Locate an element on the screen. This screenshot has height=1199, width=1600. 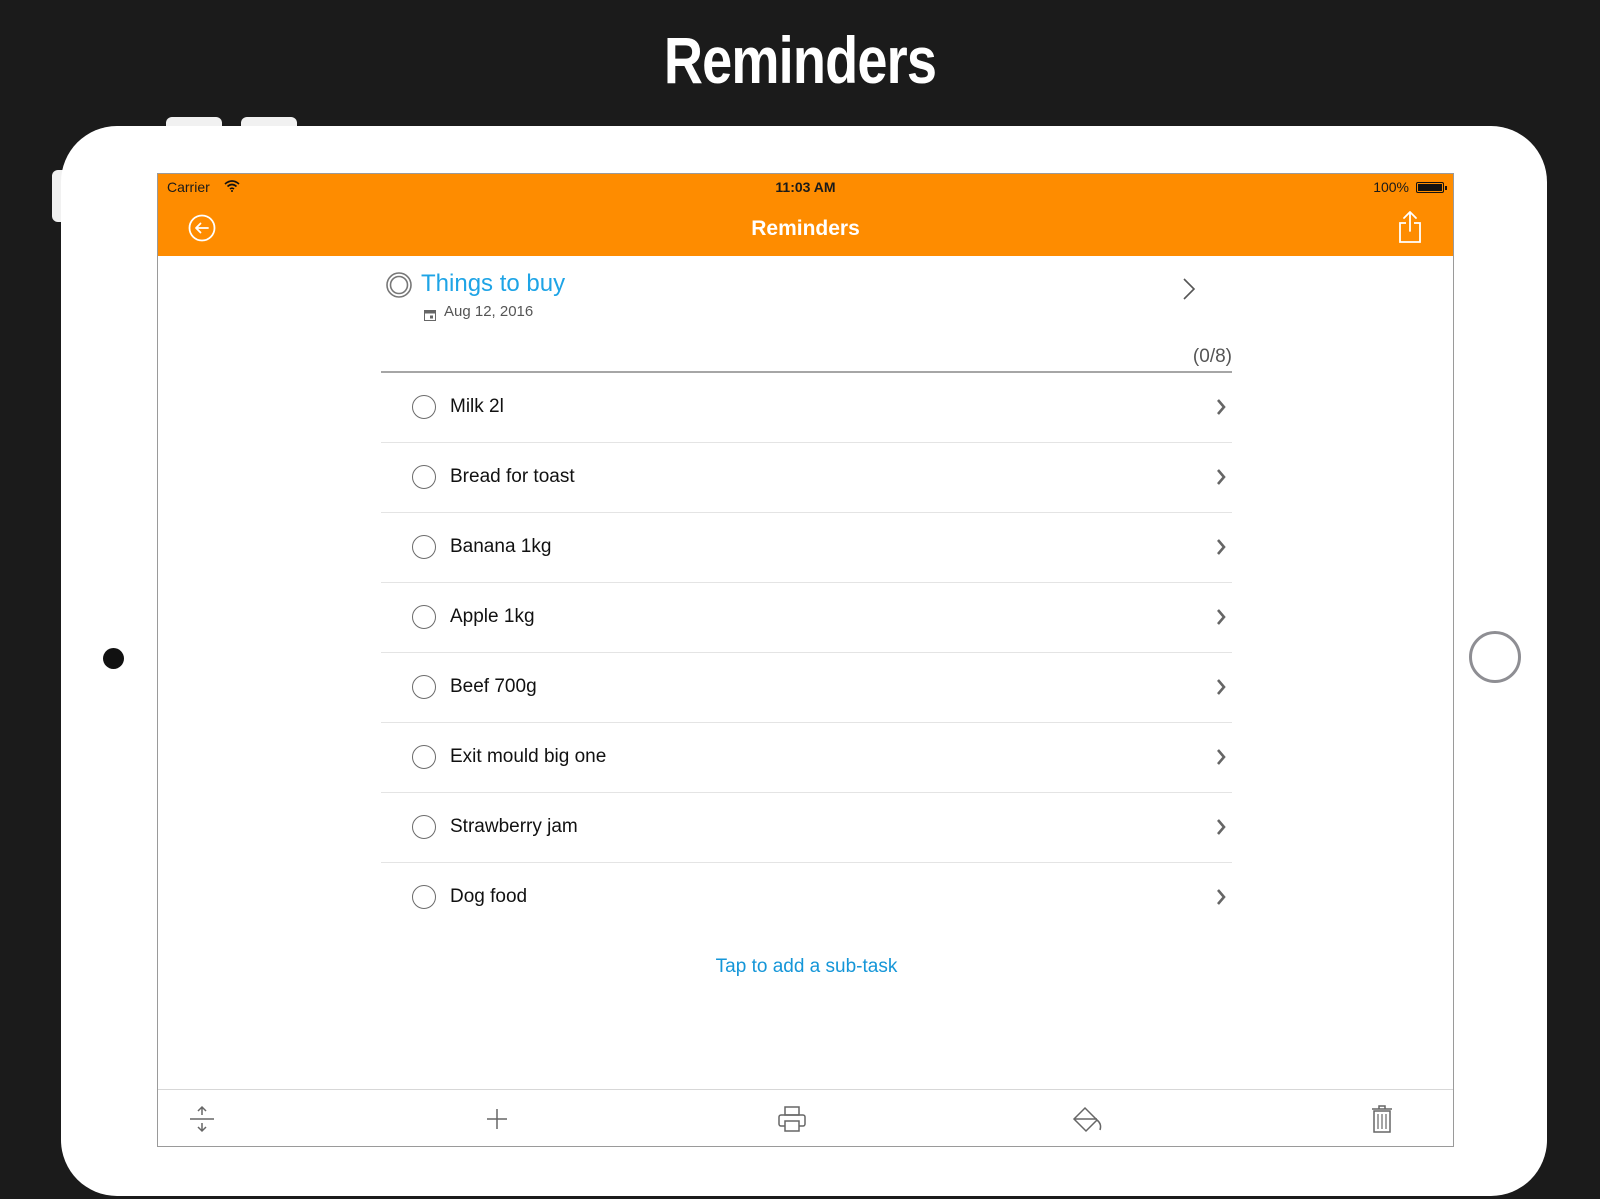
subtask-row: Exit mould big one is located at coordinates (806, 758).